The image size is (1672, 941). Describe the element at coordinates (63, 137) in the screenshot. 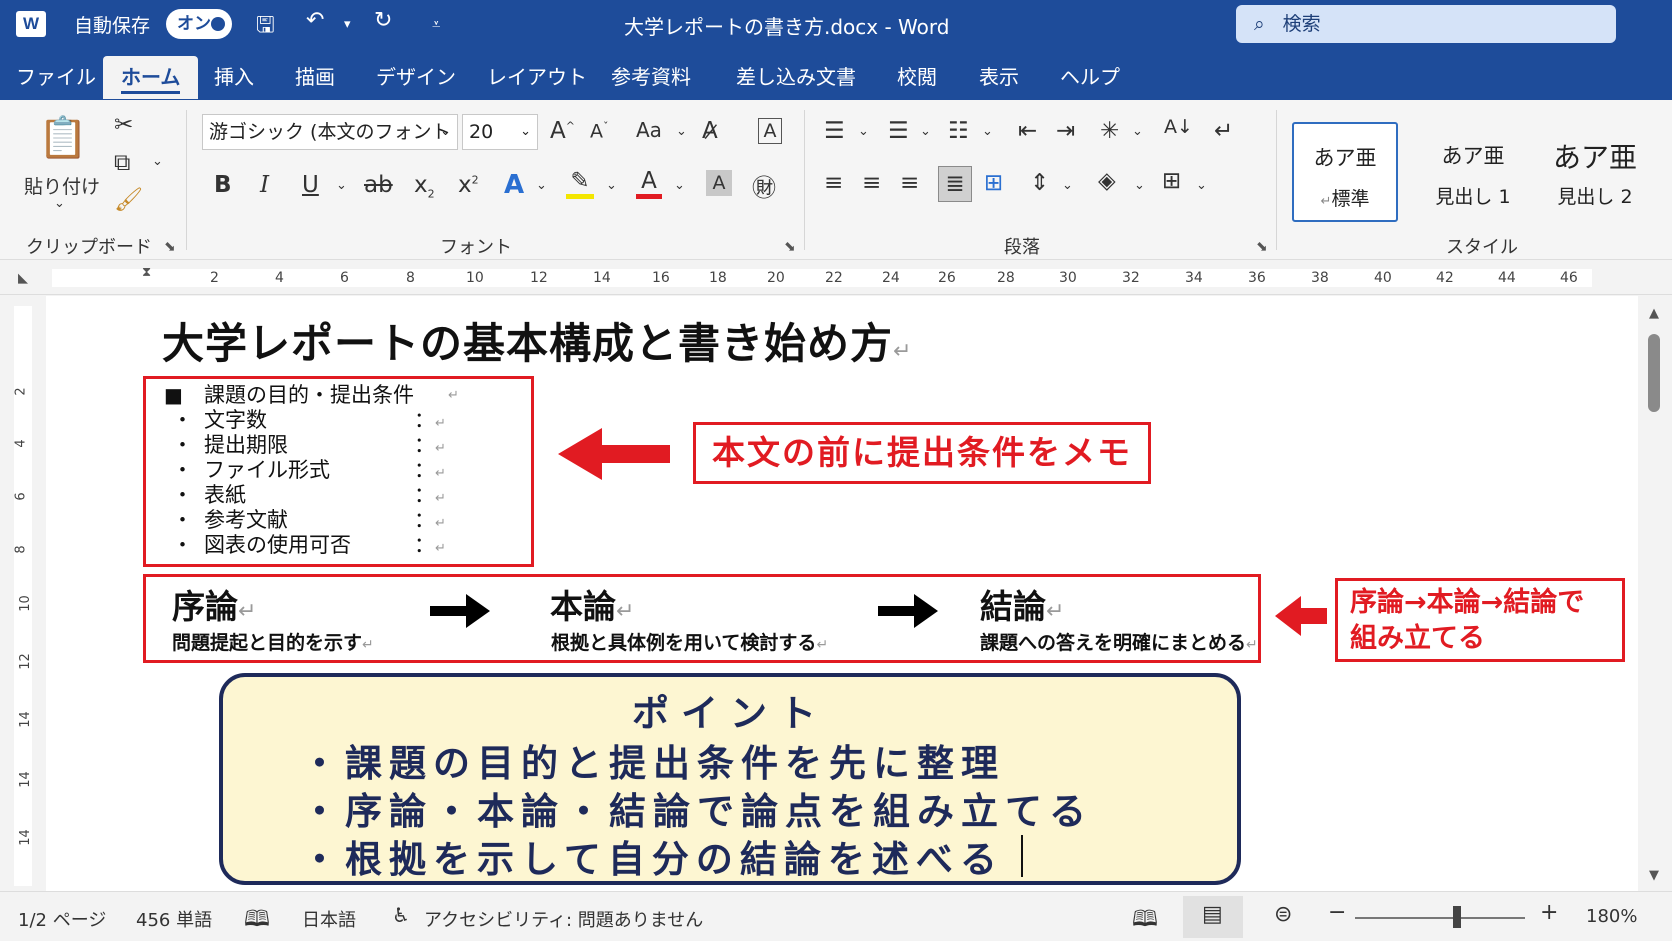

I see `paste-icon: 📋` at that location.